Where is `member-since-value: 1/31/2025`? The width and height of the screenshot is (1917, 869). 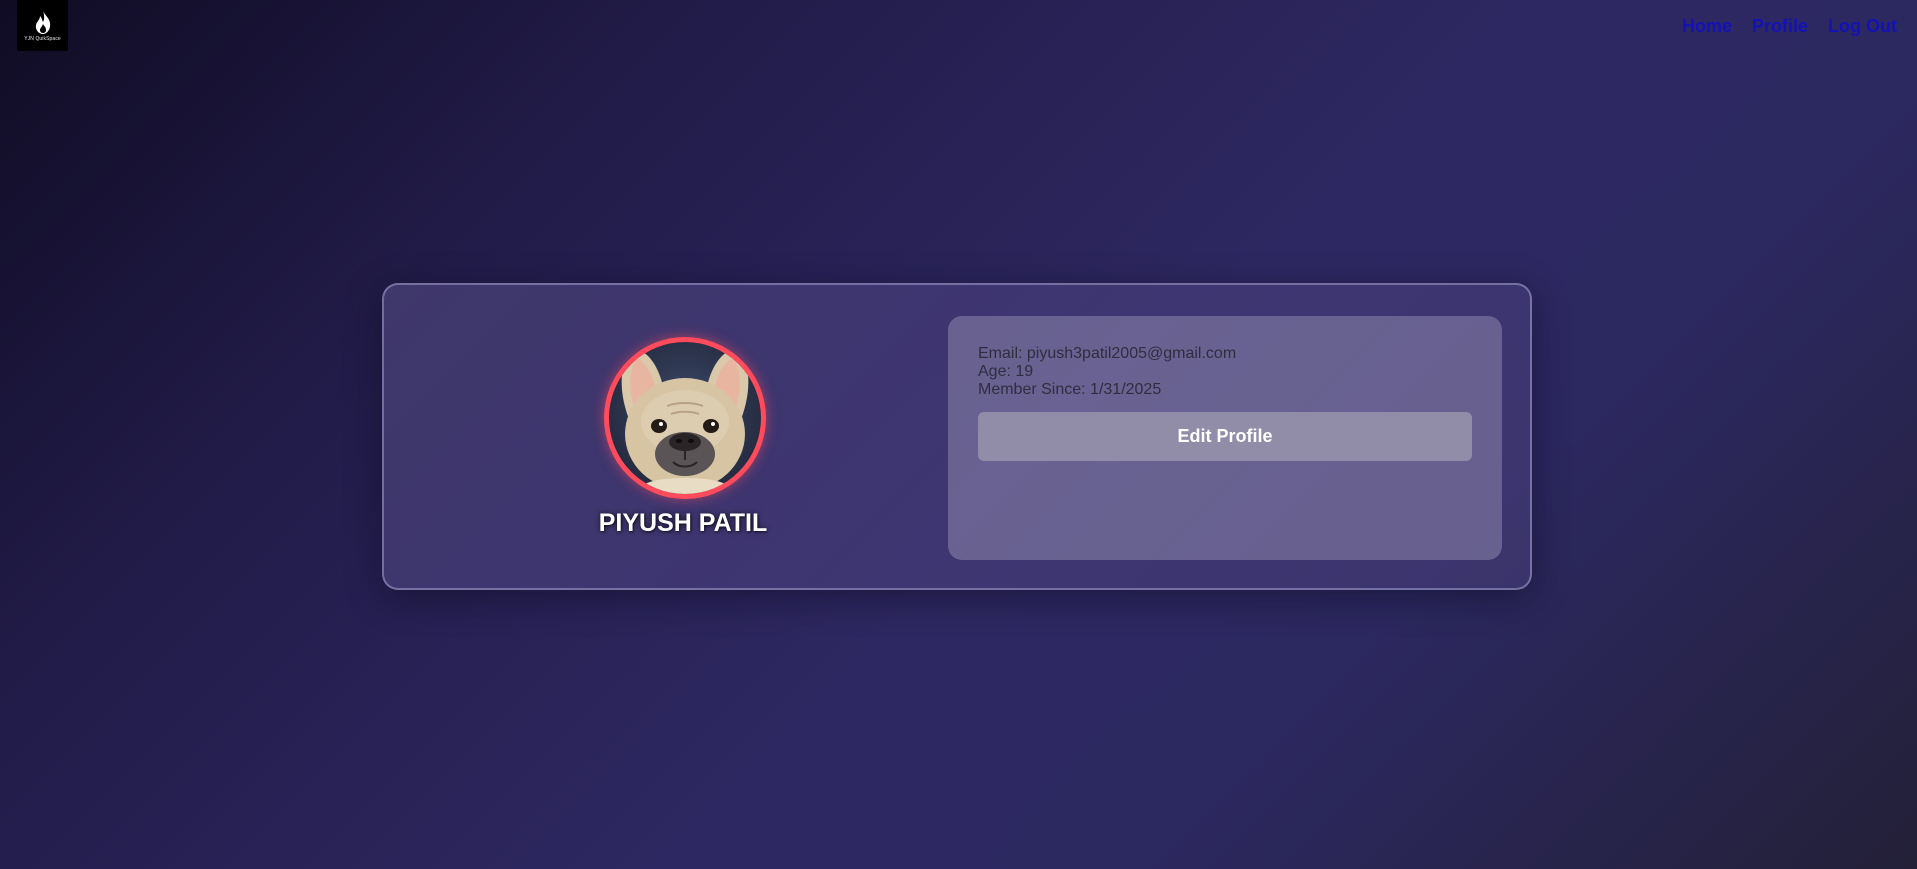 member-since-value: 1/31/2025 is located at coordinates (1126, 389).